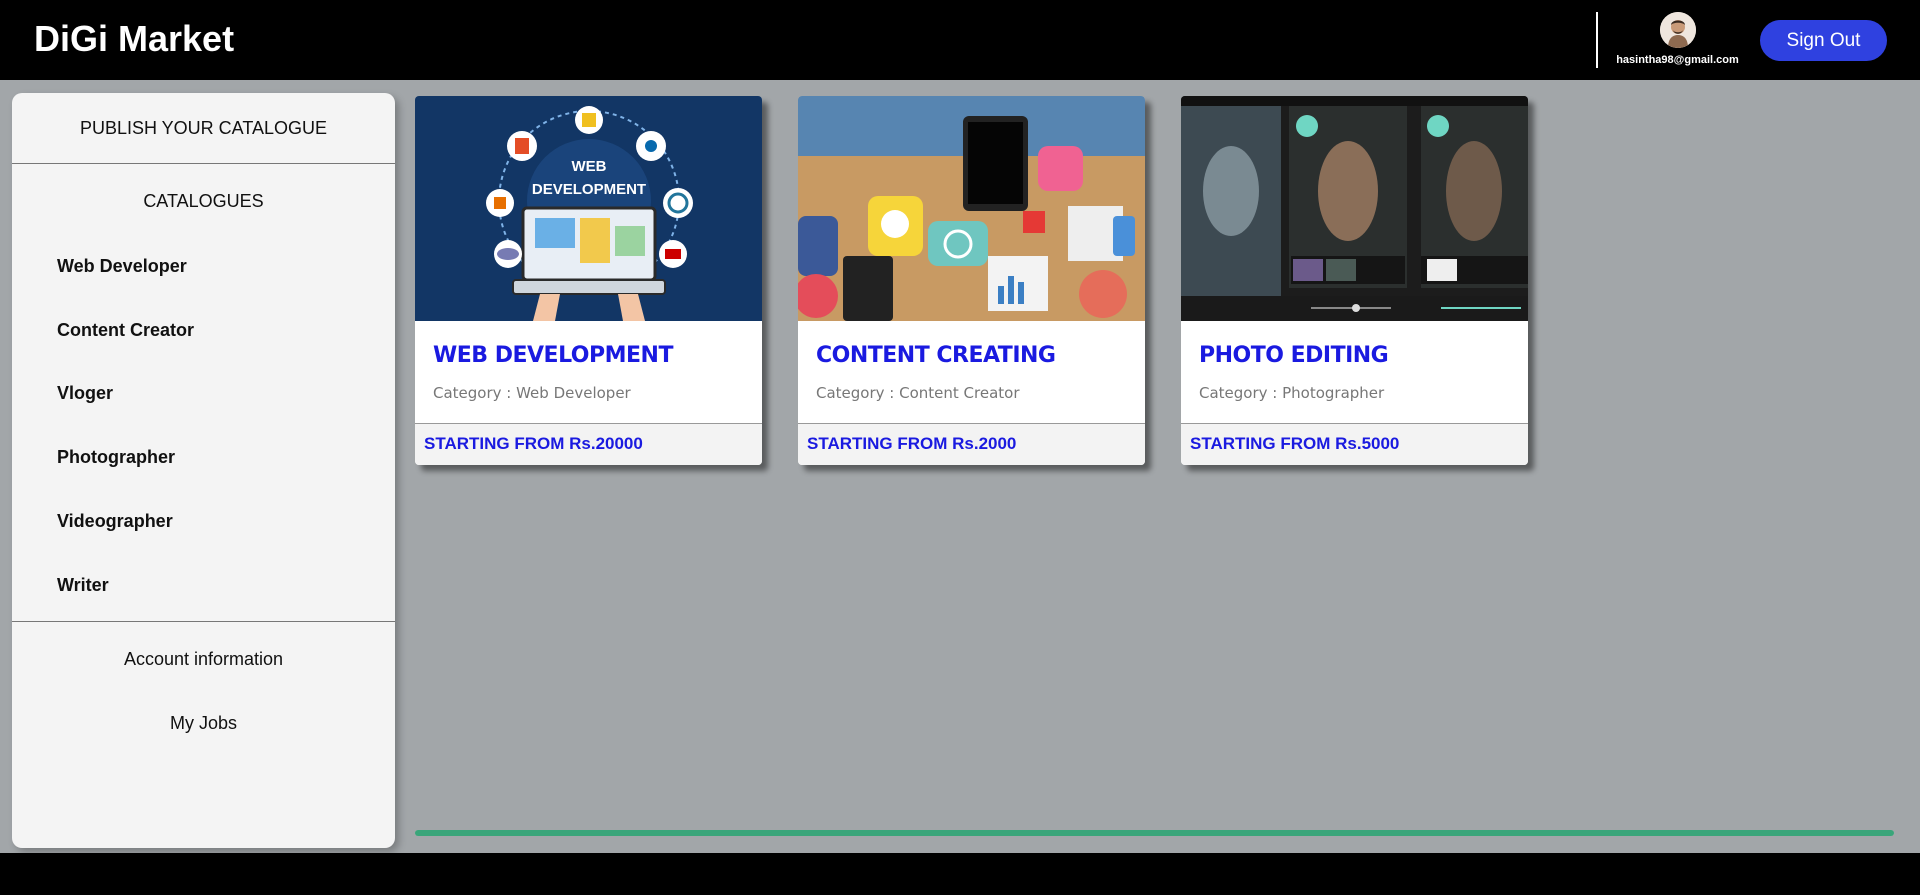 The image size is (1920, 895). Describe the element at coordinates (134, 39) in the screenshot. I see `brand-logo: DiGi Market` at that location.